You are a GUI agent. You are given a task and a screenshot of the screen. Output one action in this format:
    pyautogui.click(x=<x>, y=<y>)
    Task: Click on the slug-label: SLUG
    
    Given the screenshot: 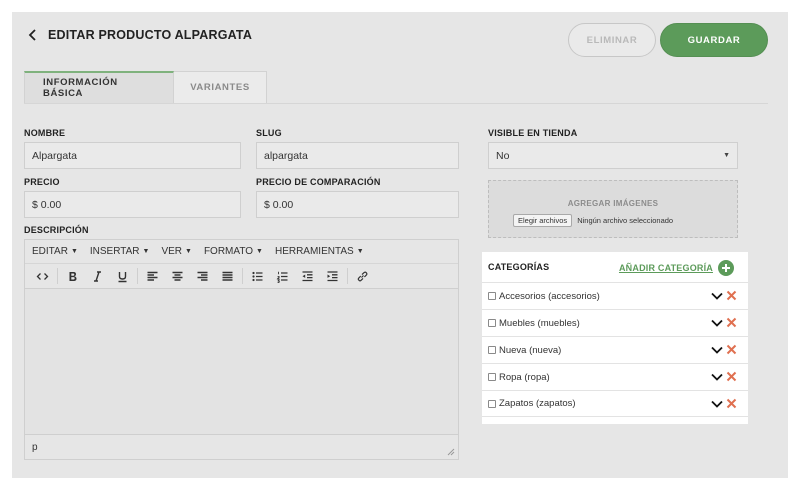 What is the action you would take?
    pyautogui.click(x=269, y=133)
    